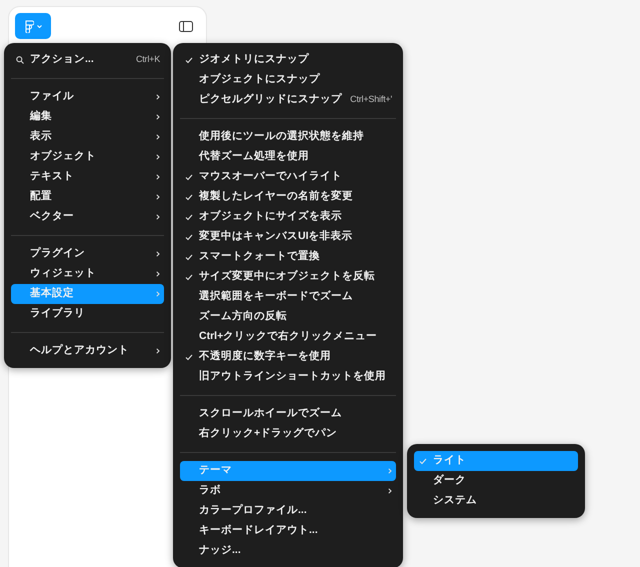 Image resolution: width=640 pixels, height=567 pixels. I want to click on chevron-down-icon, so click(39, 26).